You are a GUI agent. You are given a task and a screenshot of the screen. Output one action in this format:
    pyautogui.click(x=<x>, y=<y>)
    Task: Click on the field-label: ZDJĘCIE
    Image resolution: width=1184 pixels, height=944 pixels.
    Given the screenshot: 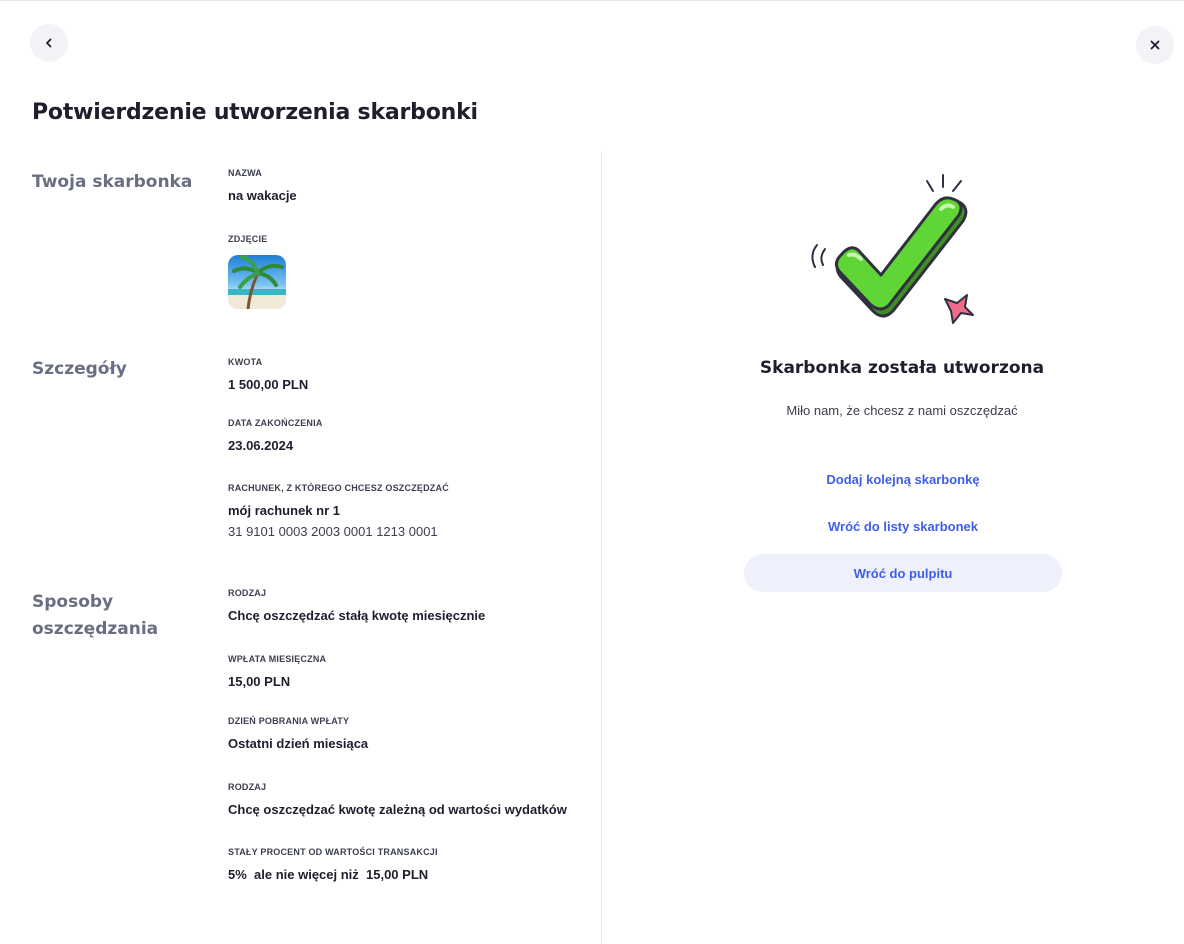 What is the action you would take?
    pyautogui.click(x=248, y=239)
    